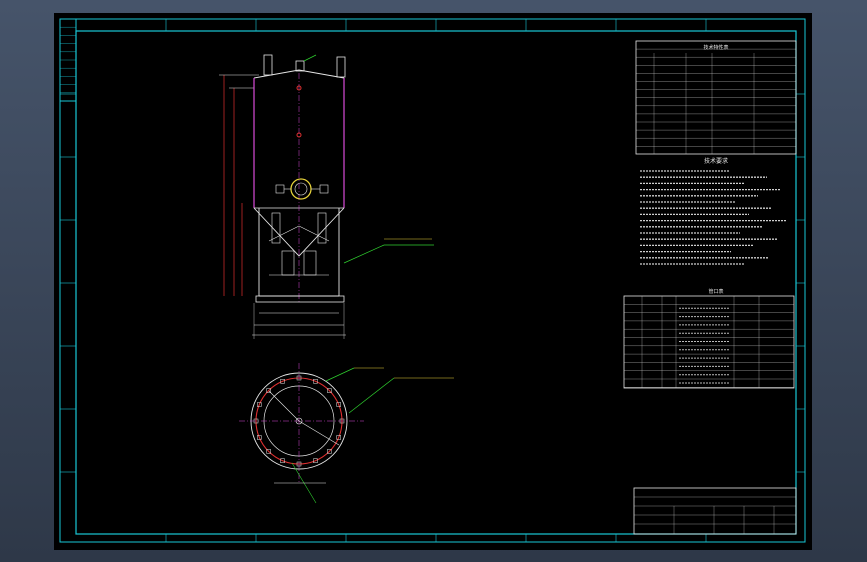 This screenshot has width=867, height=562. Describe the element at coordinates (709, 338) in the screenshot. I see `nozzle-table: 管口表` at that location.